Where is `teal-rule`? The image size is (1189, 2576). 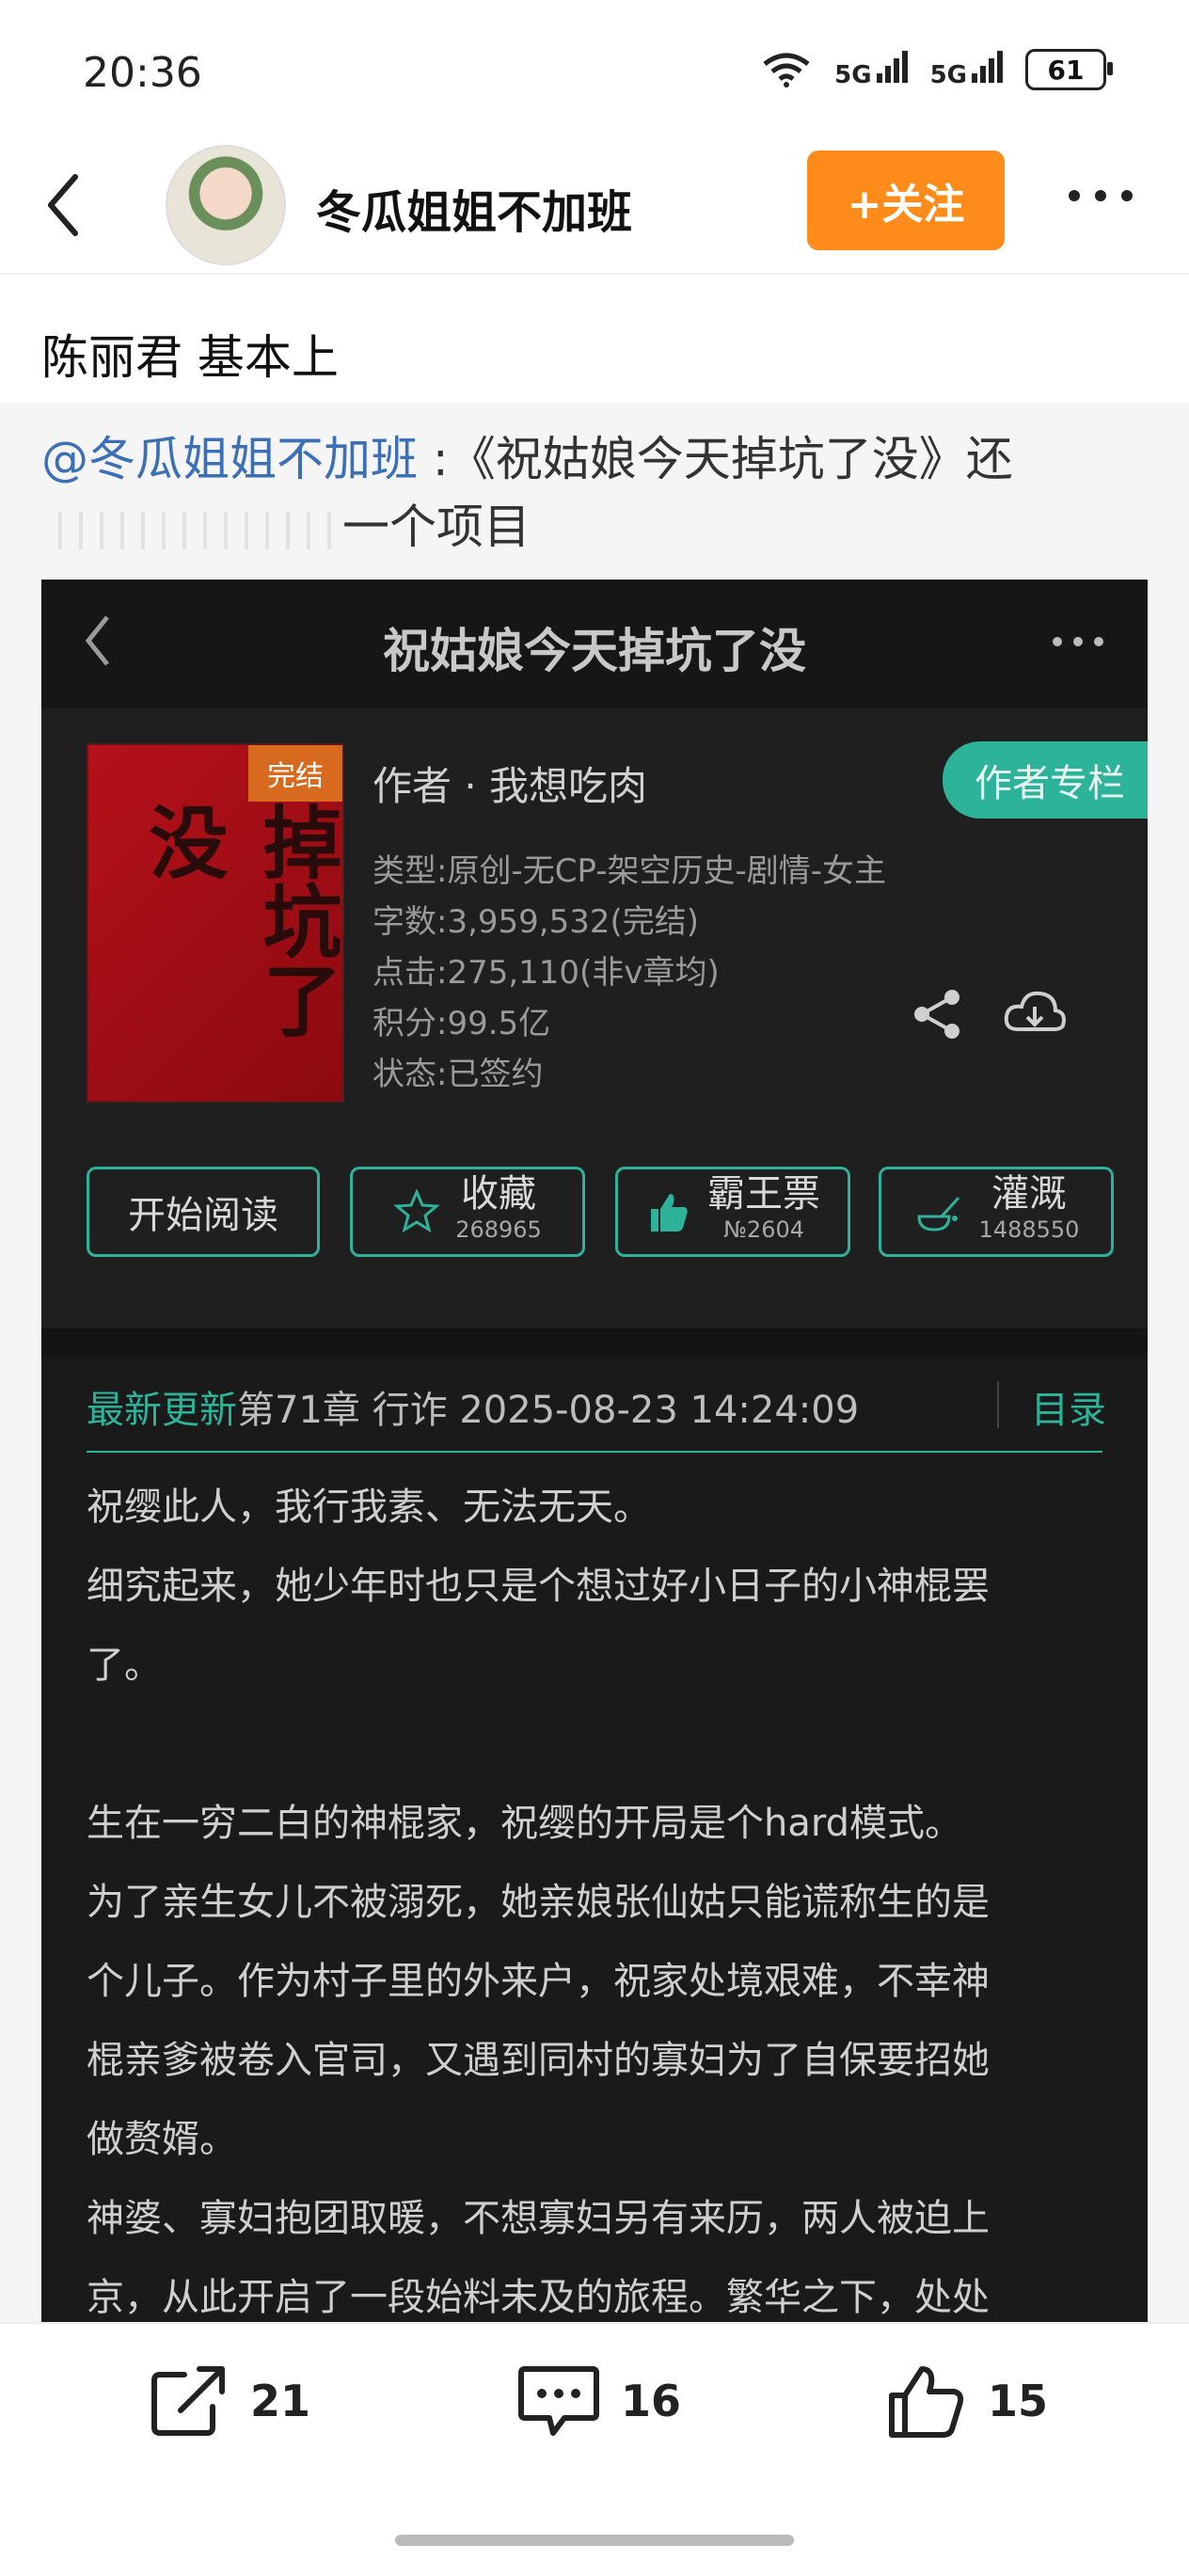
teal-rule is located at coordinates (594, 1452).